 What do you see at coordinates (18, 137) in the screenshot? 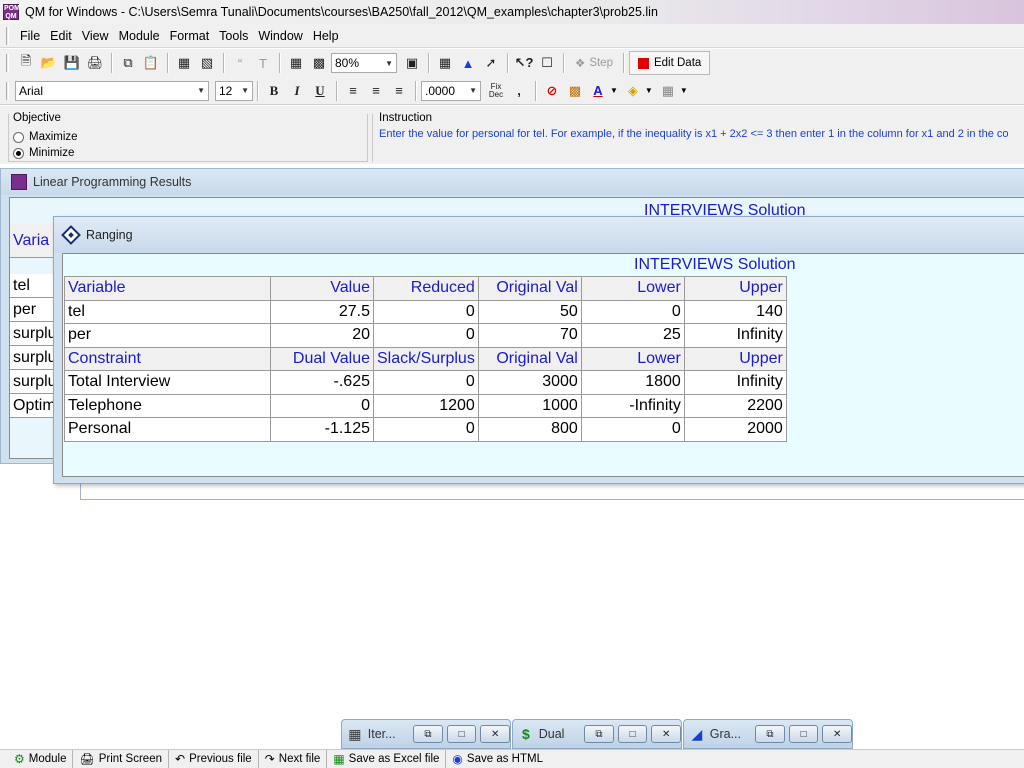
I see `maximize-radio` at bounding box center [18, 137].